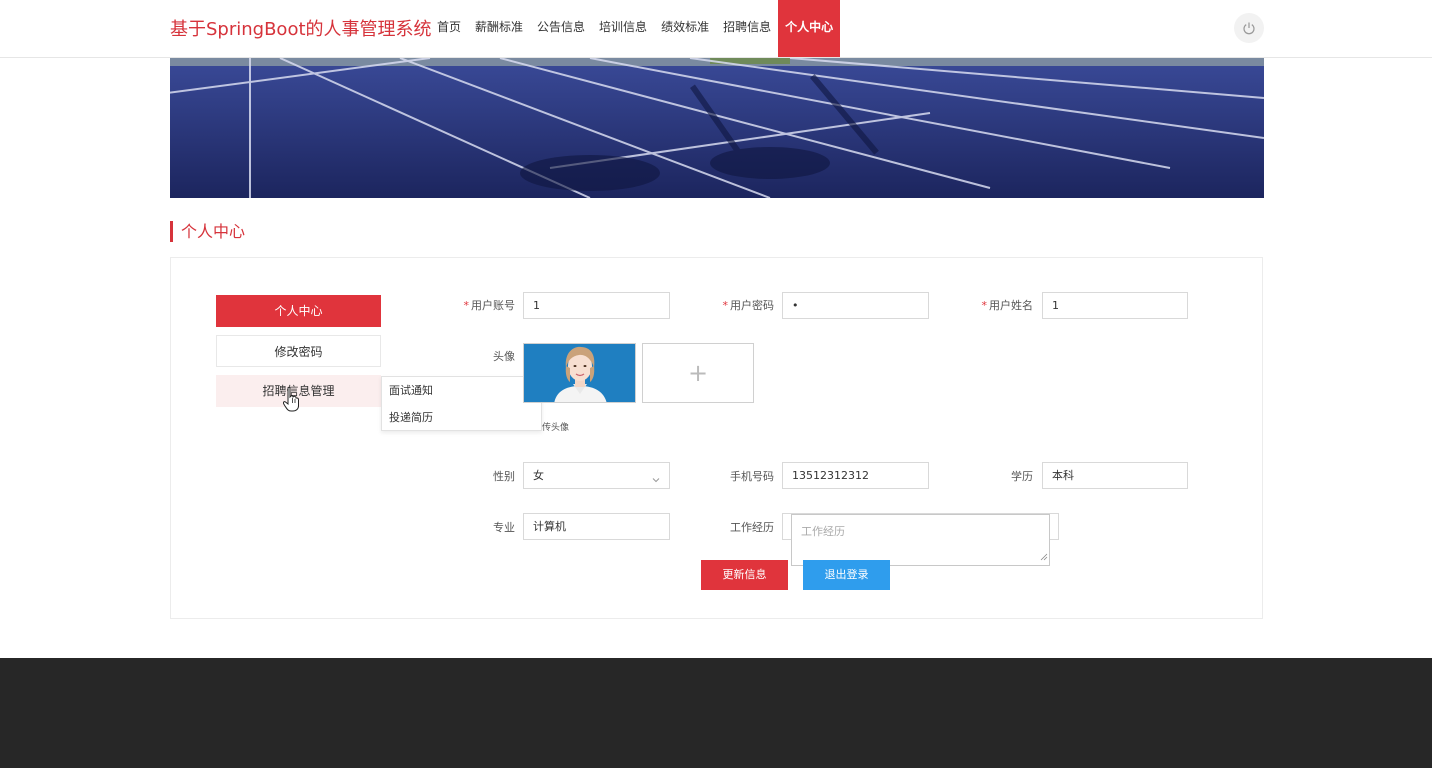 This screenshot has width=1432, height=768. I want to click on phone-label: 手机号码, so click(752, 476).